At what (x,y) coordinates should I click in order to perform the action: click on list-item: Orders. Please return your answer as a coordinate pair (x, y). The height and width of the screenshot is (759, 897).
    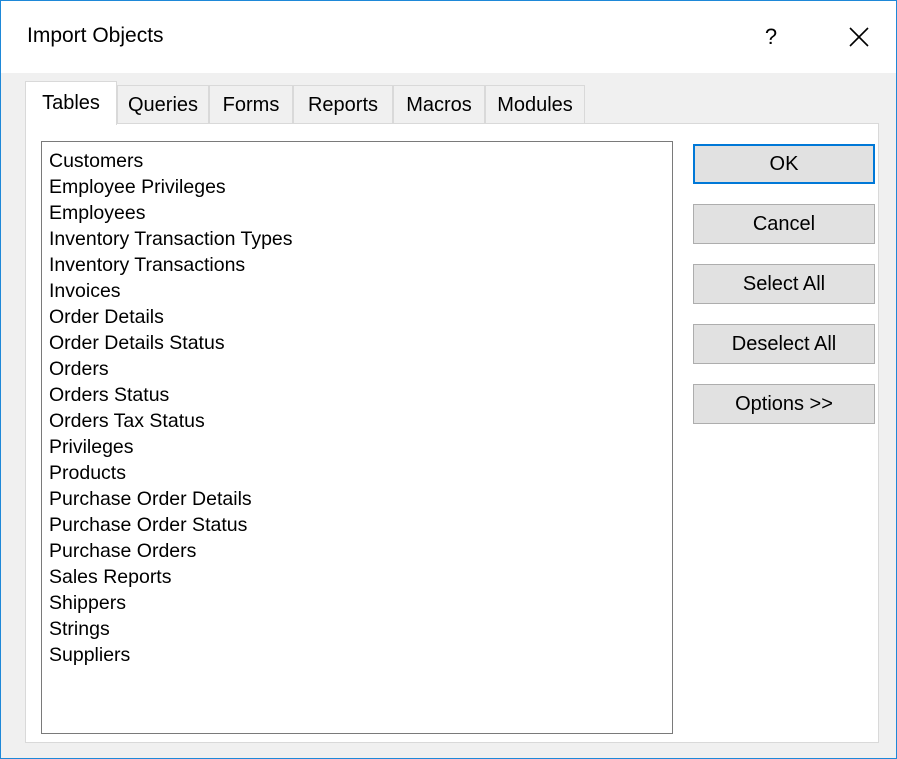
    Looking at the image, I should click on (360, 369).